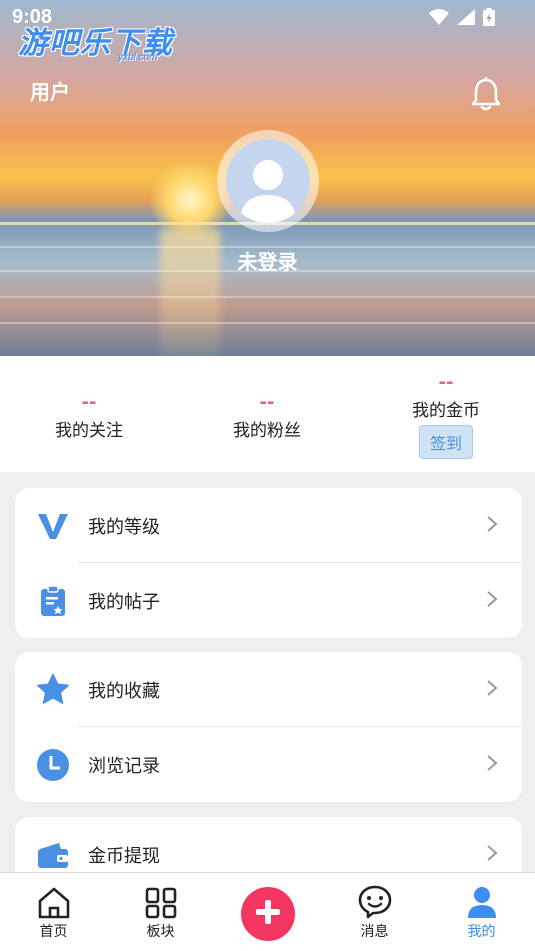 Image resolution: width=535 pixels, height=951 pixels. I want to click on stats-bar: -- 我的关注 -- 我的粉丝 -- 我的金币 签到, so click(267, 414).